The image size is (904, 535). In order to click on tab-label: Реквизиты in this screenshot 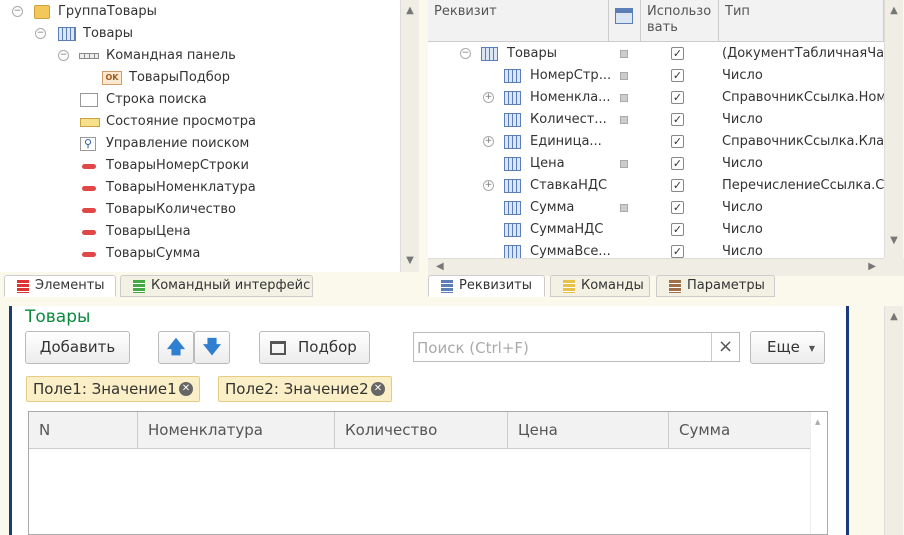, I will do `click(495, 285)`.